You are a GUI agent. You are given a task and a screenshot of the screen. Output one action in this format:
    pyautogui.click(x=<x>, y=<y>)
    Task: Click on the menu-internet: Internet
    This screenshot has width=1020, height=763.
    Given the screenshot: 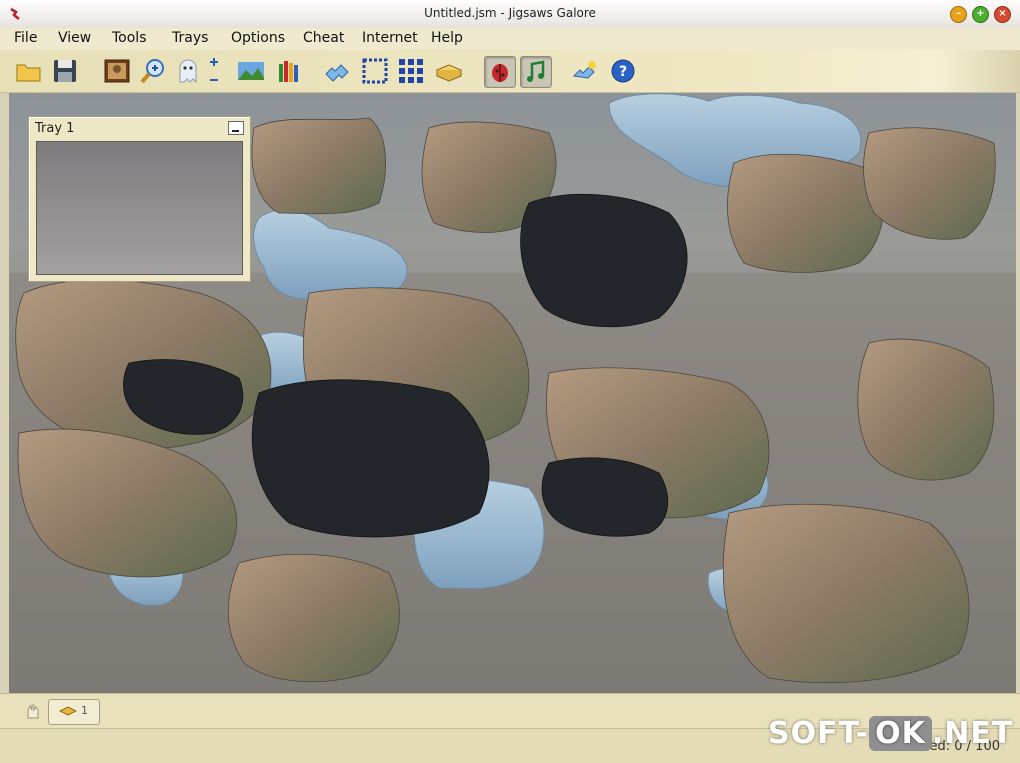 What is the action you would take?
    pyautogui.click(x=390, y=38)
    